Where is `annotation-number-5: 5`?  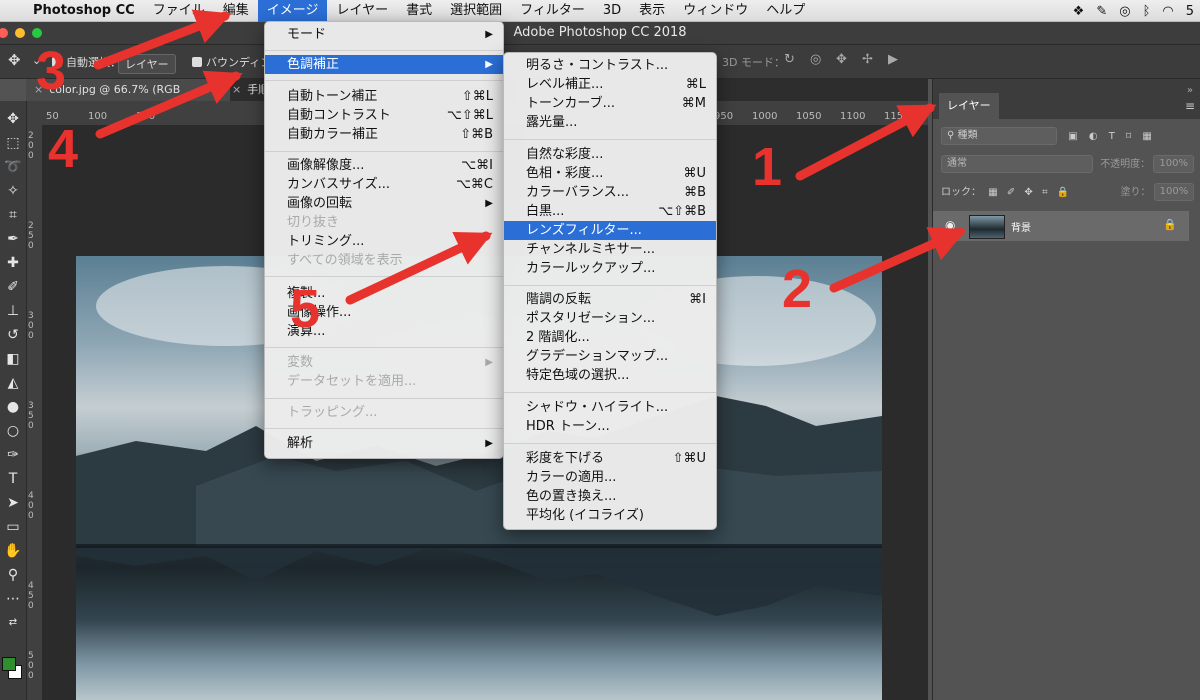 annotation-number-5: 5 is located at coordinates (305, 309).